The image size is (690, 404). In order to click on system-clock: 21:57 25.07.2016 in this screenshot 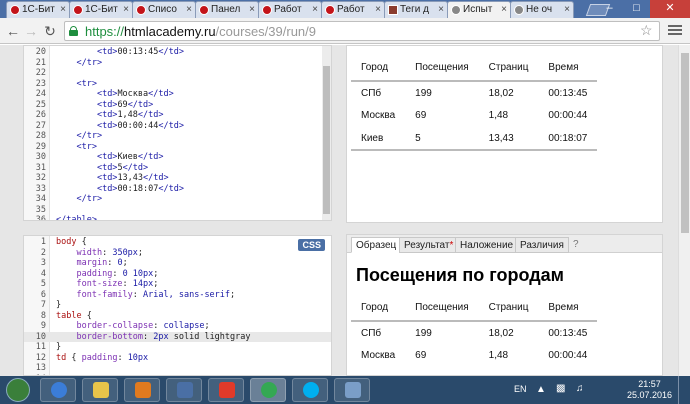, I will do `click(649, 390)`.